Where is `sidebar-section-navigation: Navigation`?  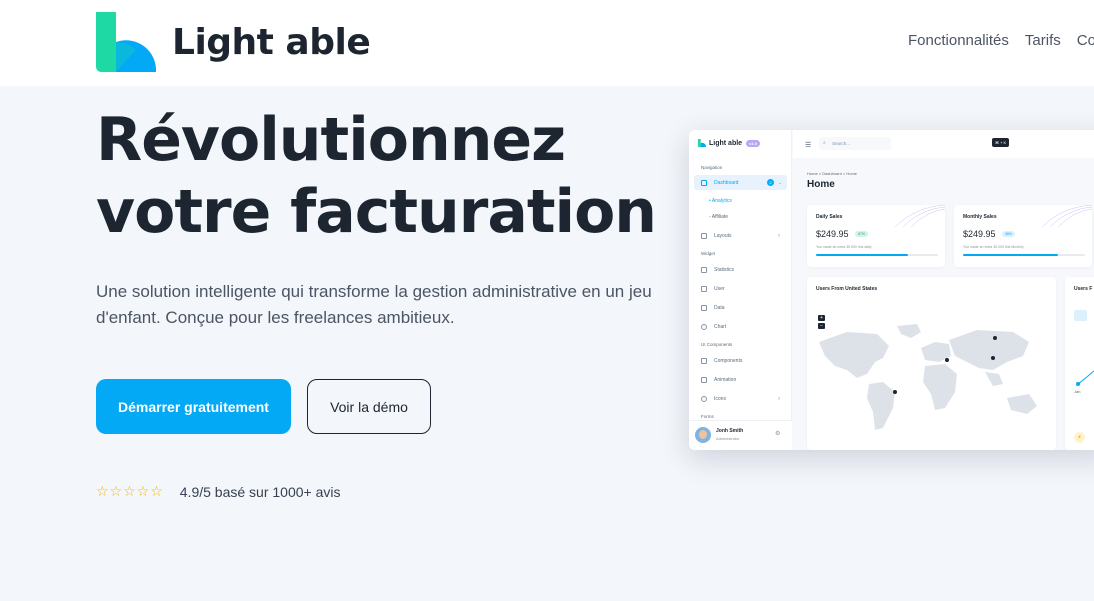 sidebar-section-navigation: Navigation is located at coordinates (712, 167).